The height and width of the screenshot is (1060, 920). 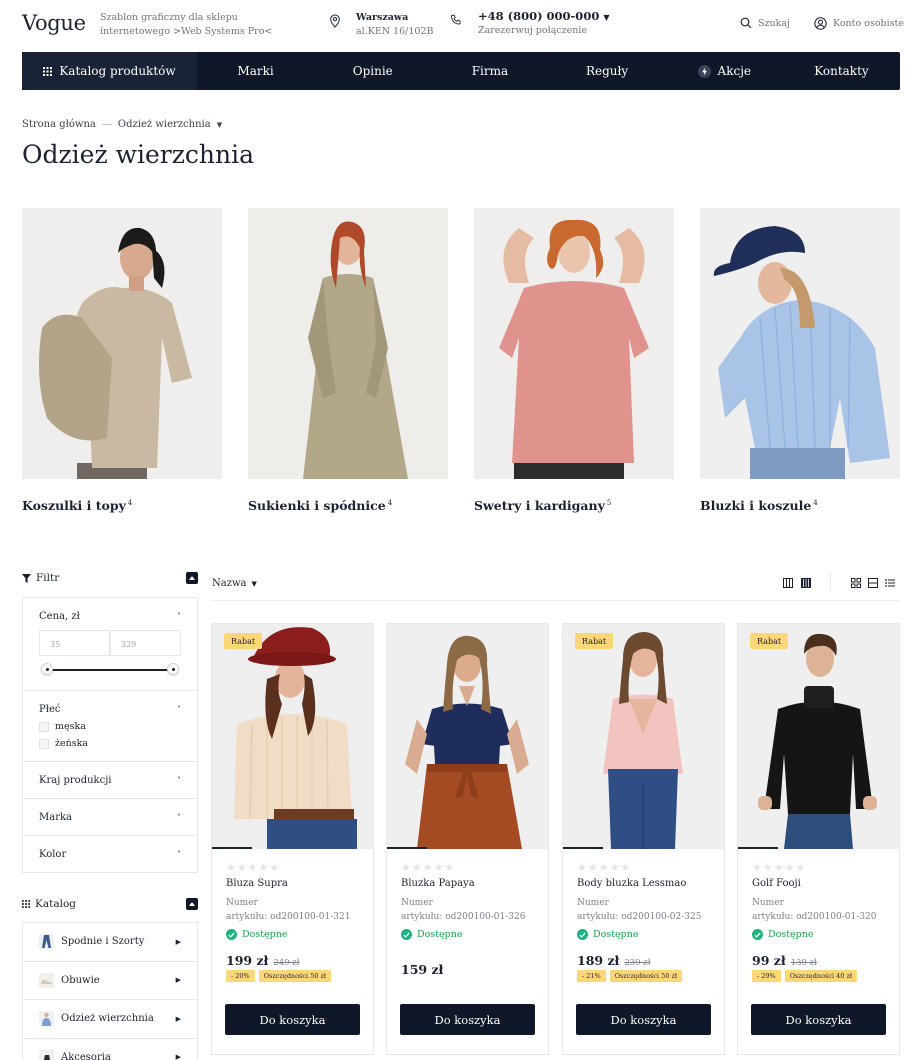 What do you see at coordinates (110, 1049) in the screenshot?
I see `catalog-item-accessories: Akcesoria ▶` at bounding box center [110, 1049].